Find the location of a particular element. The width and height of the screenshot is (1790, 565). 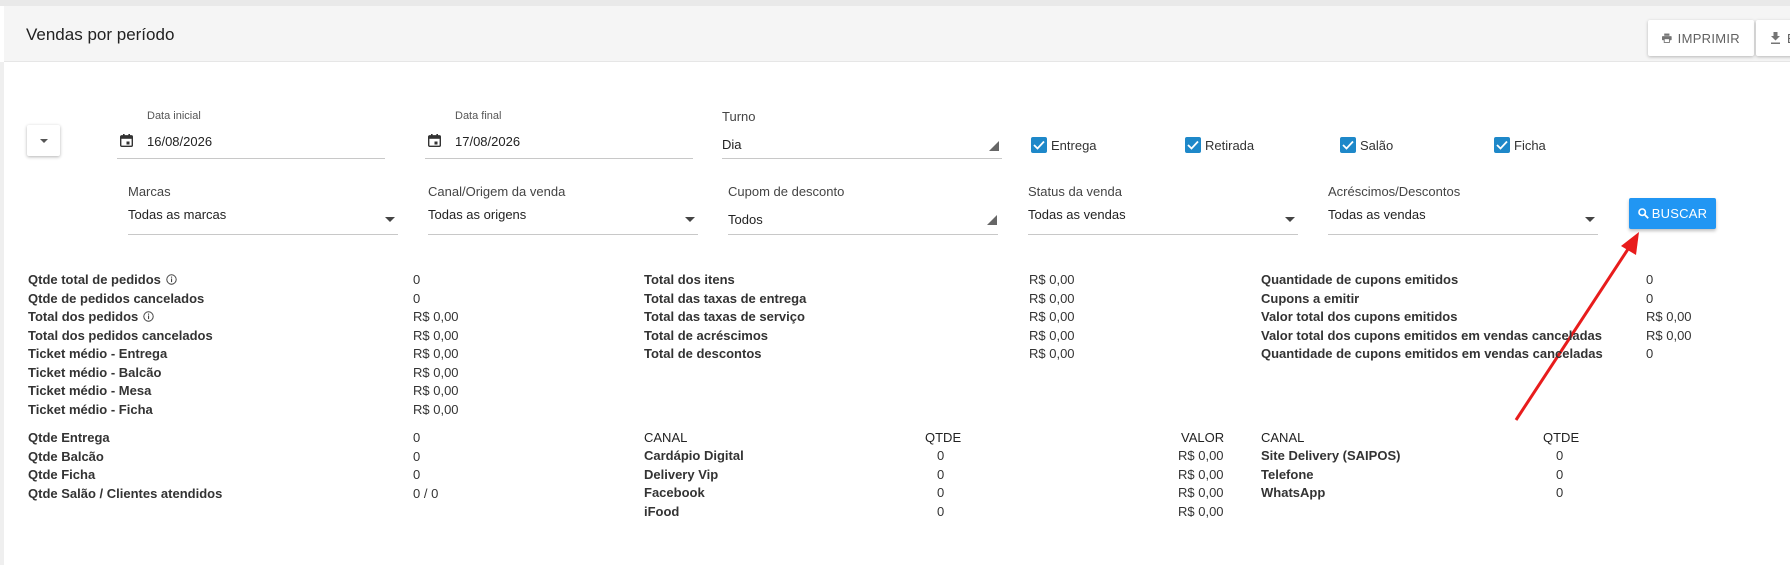

coupon-label: Cupom de desconto is located at coordinates (786, 191).